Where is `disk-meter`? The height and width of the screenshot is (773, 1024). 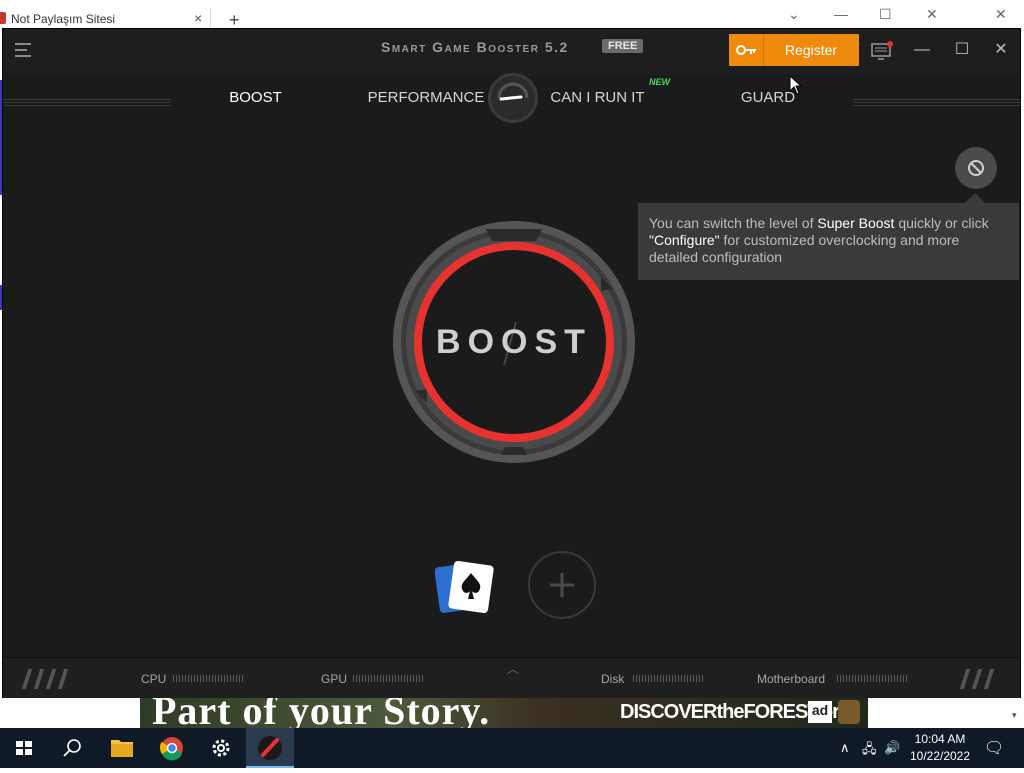
disk-meter is located at coordinates (669, 678).